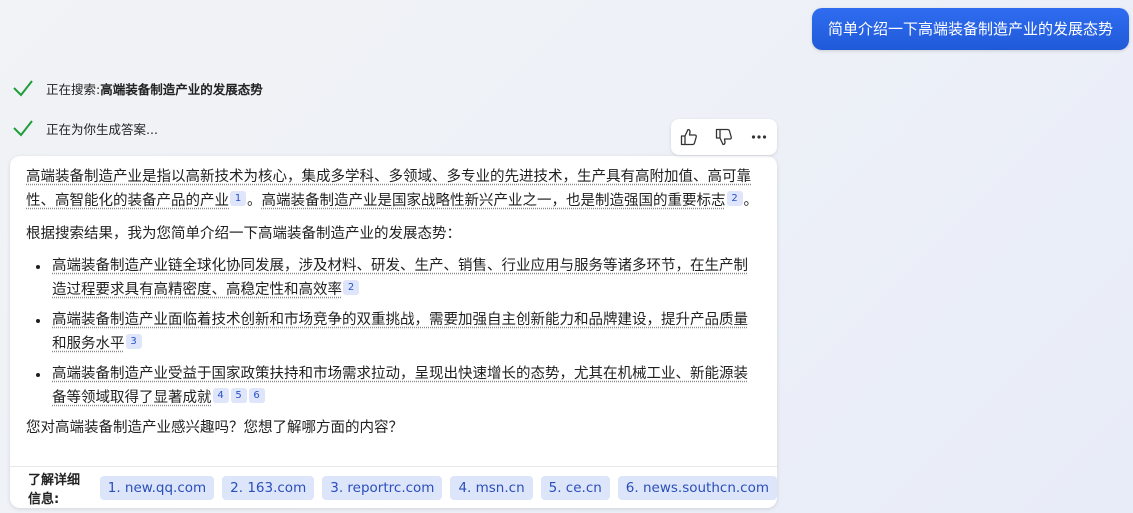 The height and width of the screenshot is (513, 1133). What do you see at coordinates (256, 395) in the screenshot?
I see `citation-badge: 6` at bounding box center [256, 395].